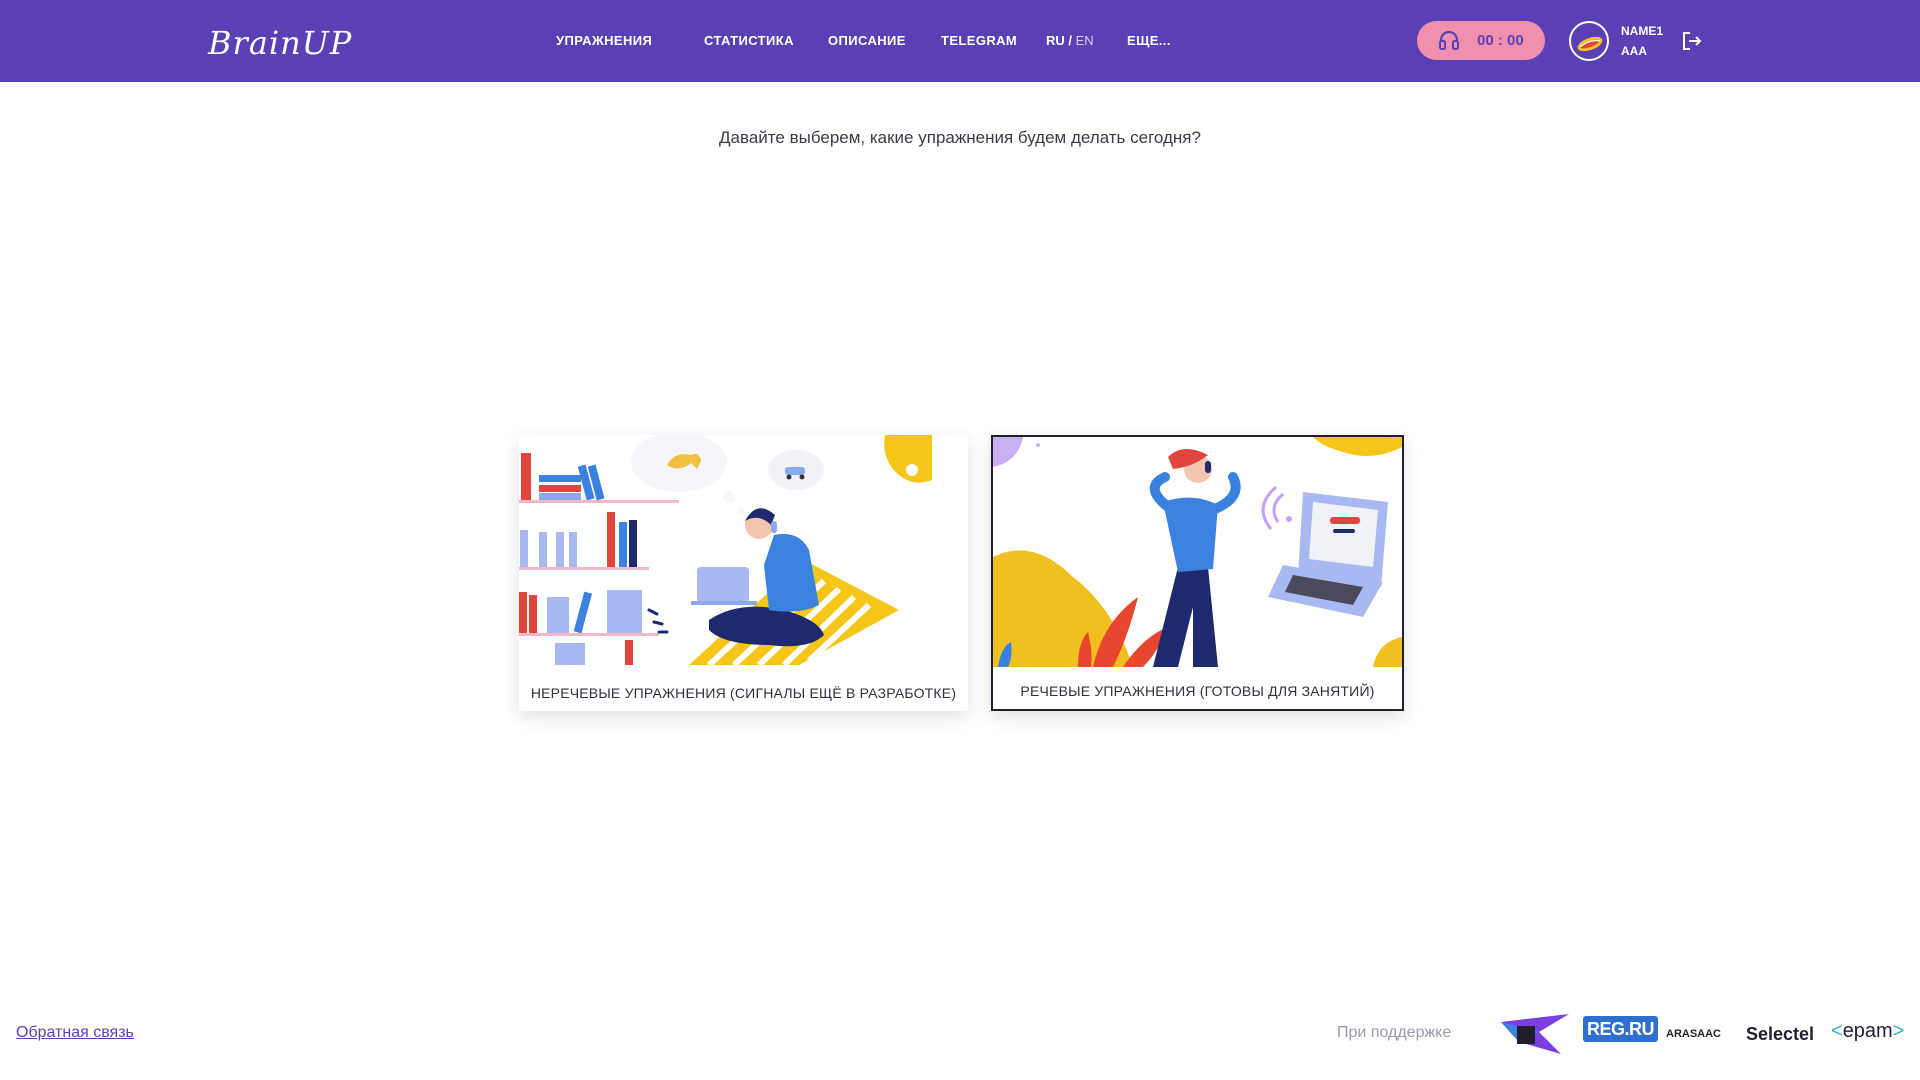 Image resolution: width=1920 pixels, height=1080 pixels. I want to click on sponsor-regru-logo: REG.RU, so click(1621, 1039).